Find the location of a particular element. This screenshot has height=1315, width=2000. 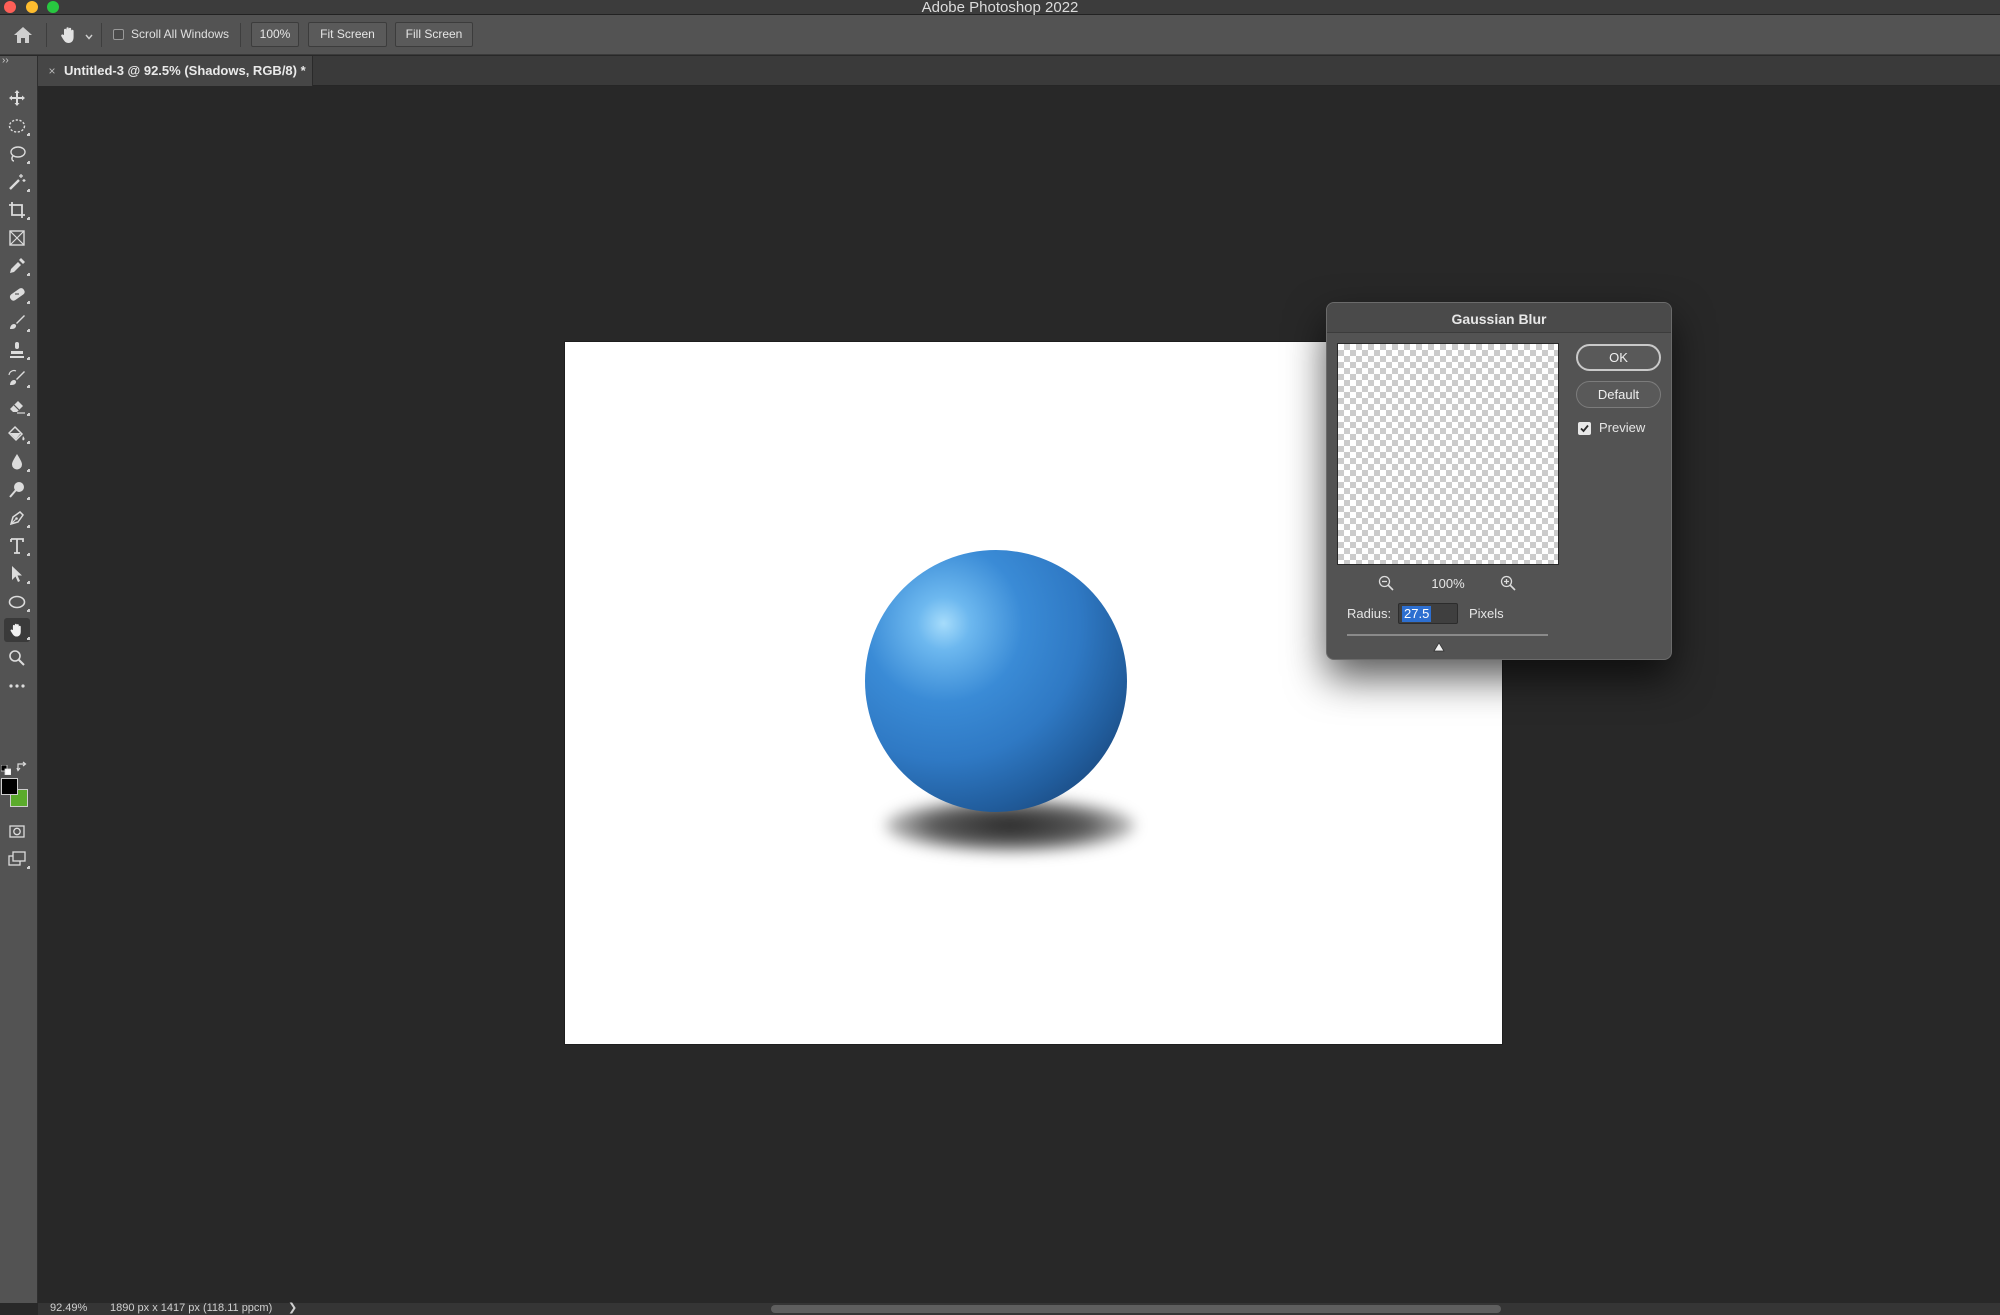

blur-tool is located at coordinates (17, 462).